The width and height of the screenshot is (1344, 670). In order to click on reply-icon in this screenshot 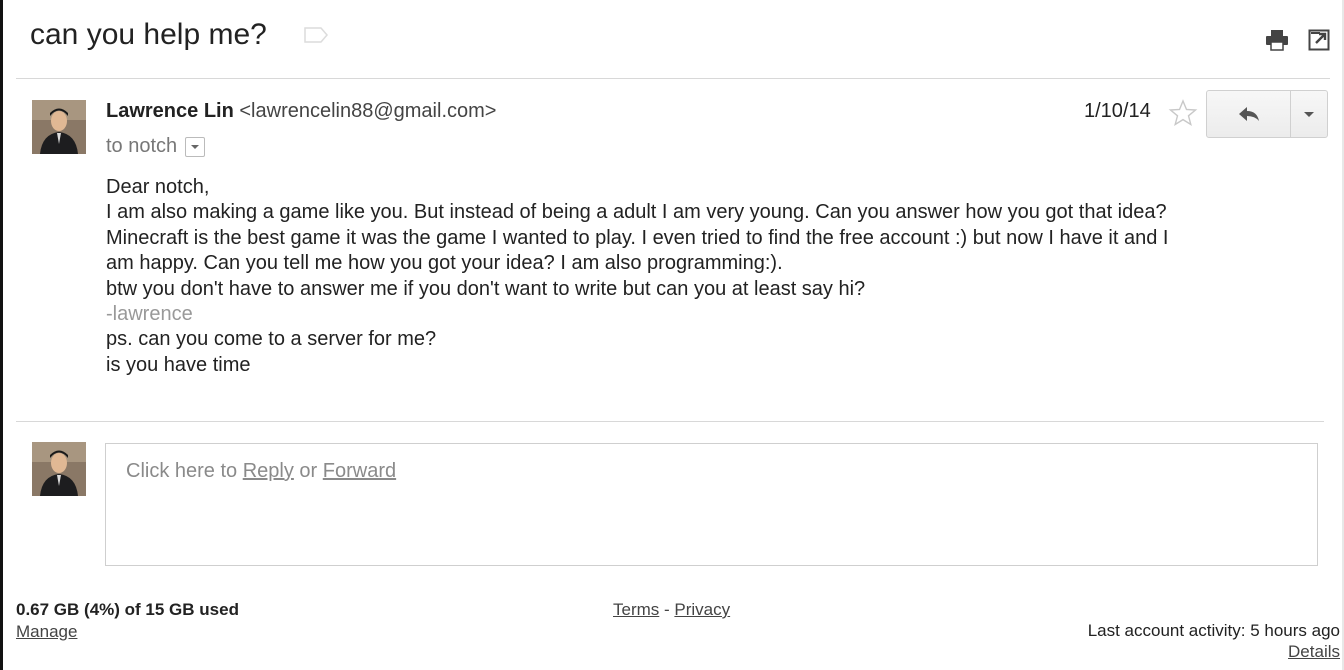, I will do `click(1248, 114)`.